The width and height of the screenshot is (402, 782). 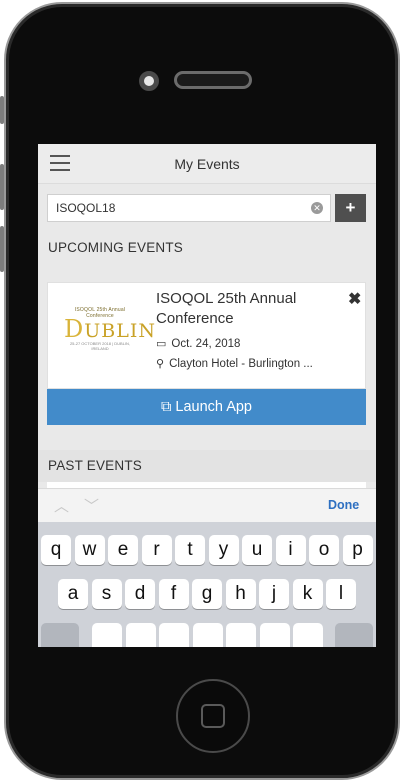 I want to click on key: s, so click(x=106, y=594).